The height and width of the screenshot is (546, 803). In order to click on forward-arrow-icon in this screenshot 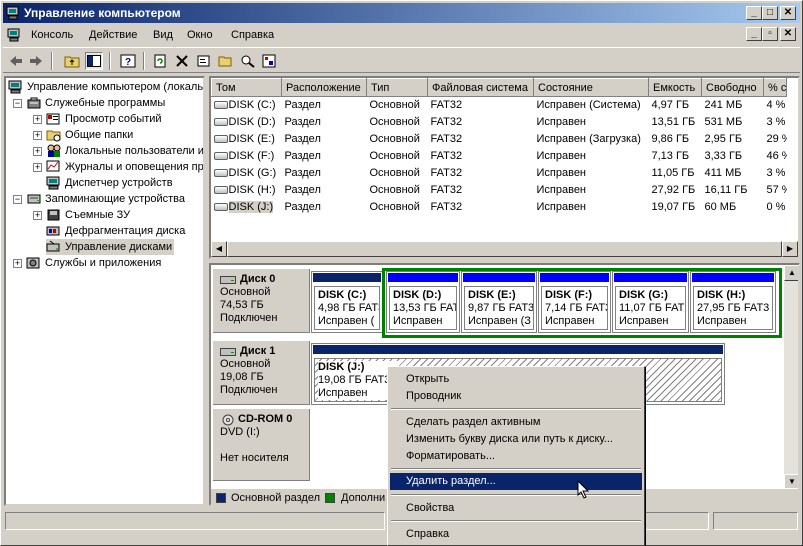, I will do `click(36, 61)`.